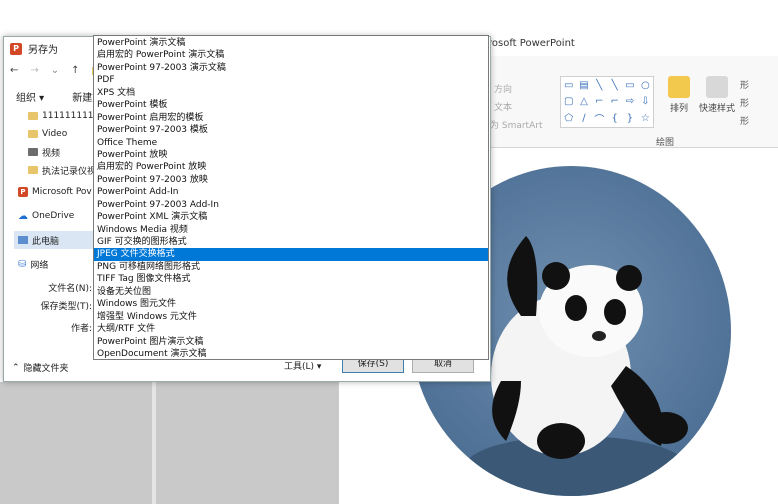 The height and width of the screenshot is (504, 778). I want to click on dropdown-option: Office Theme, so click(291, 143).